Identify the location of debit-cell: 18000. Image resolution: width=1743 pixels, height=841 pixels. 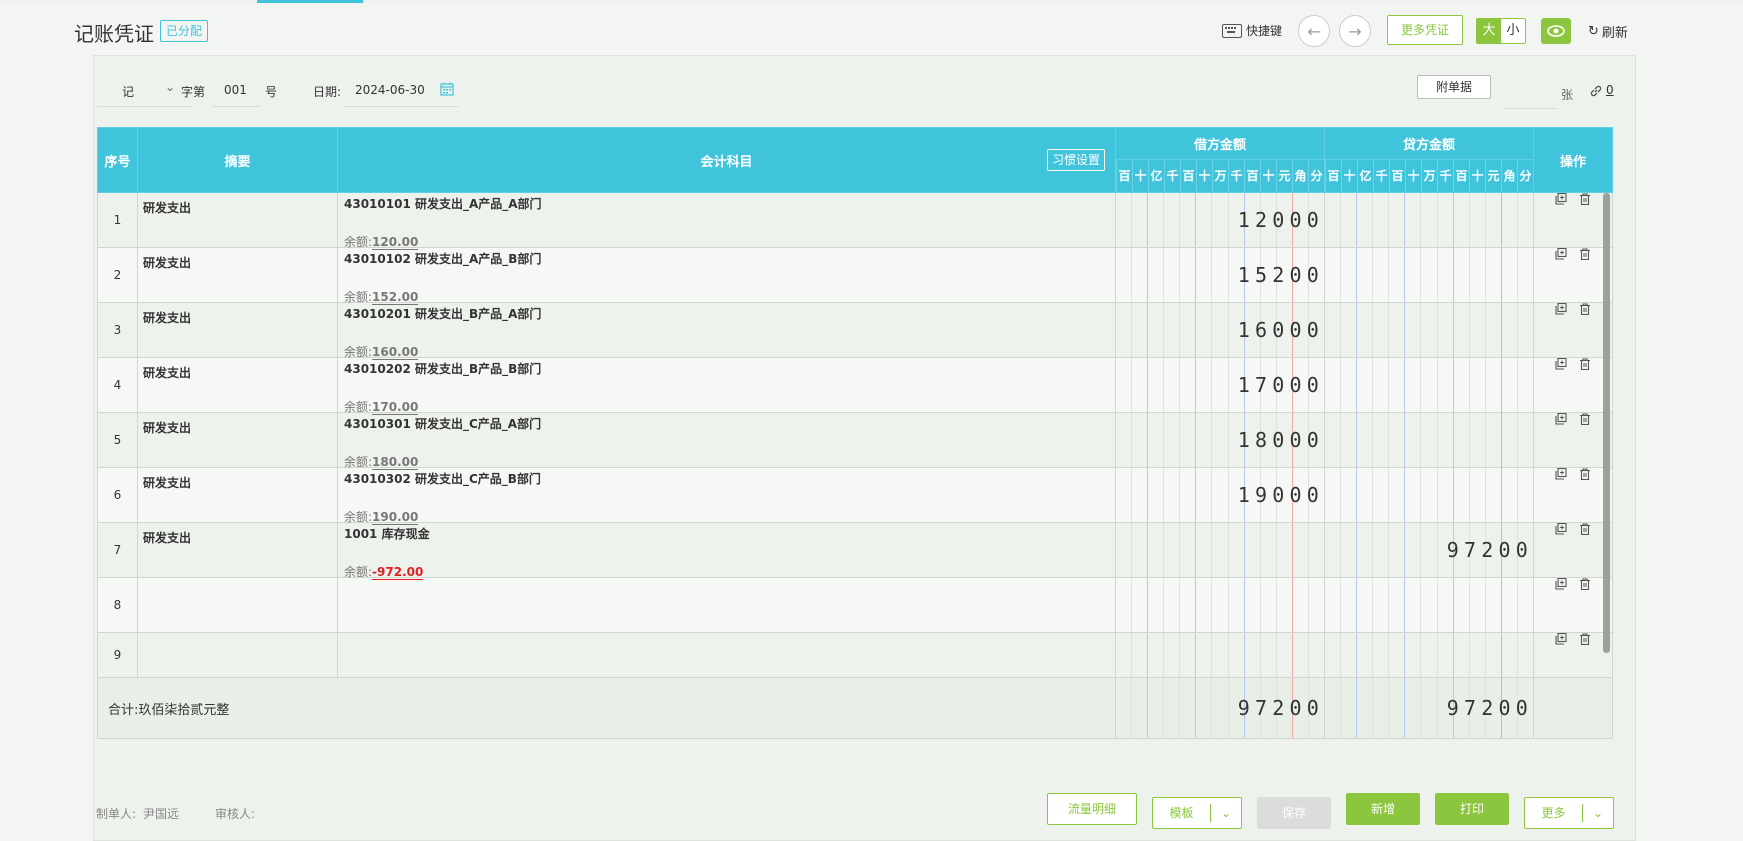
(1220, 440).